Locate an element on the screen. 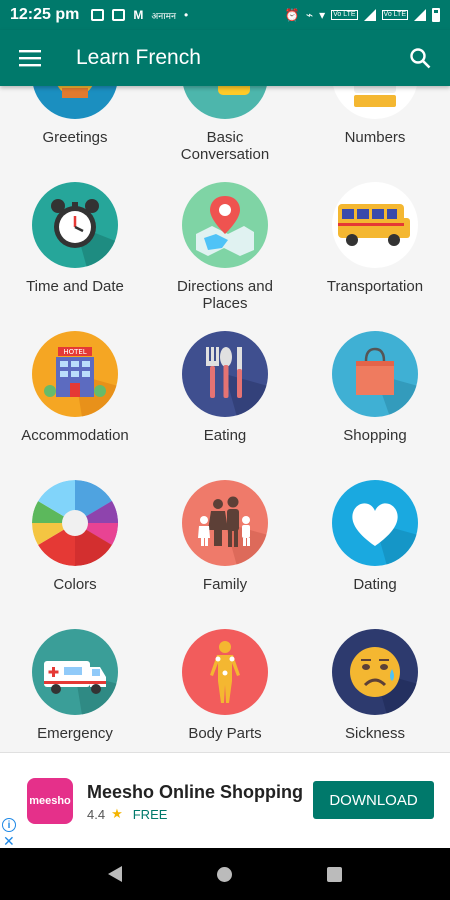 Image resolution: width=450 pixels, height=900 pixels. category-greetings: Greetings is located at coordinates (75, 126).